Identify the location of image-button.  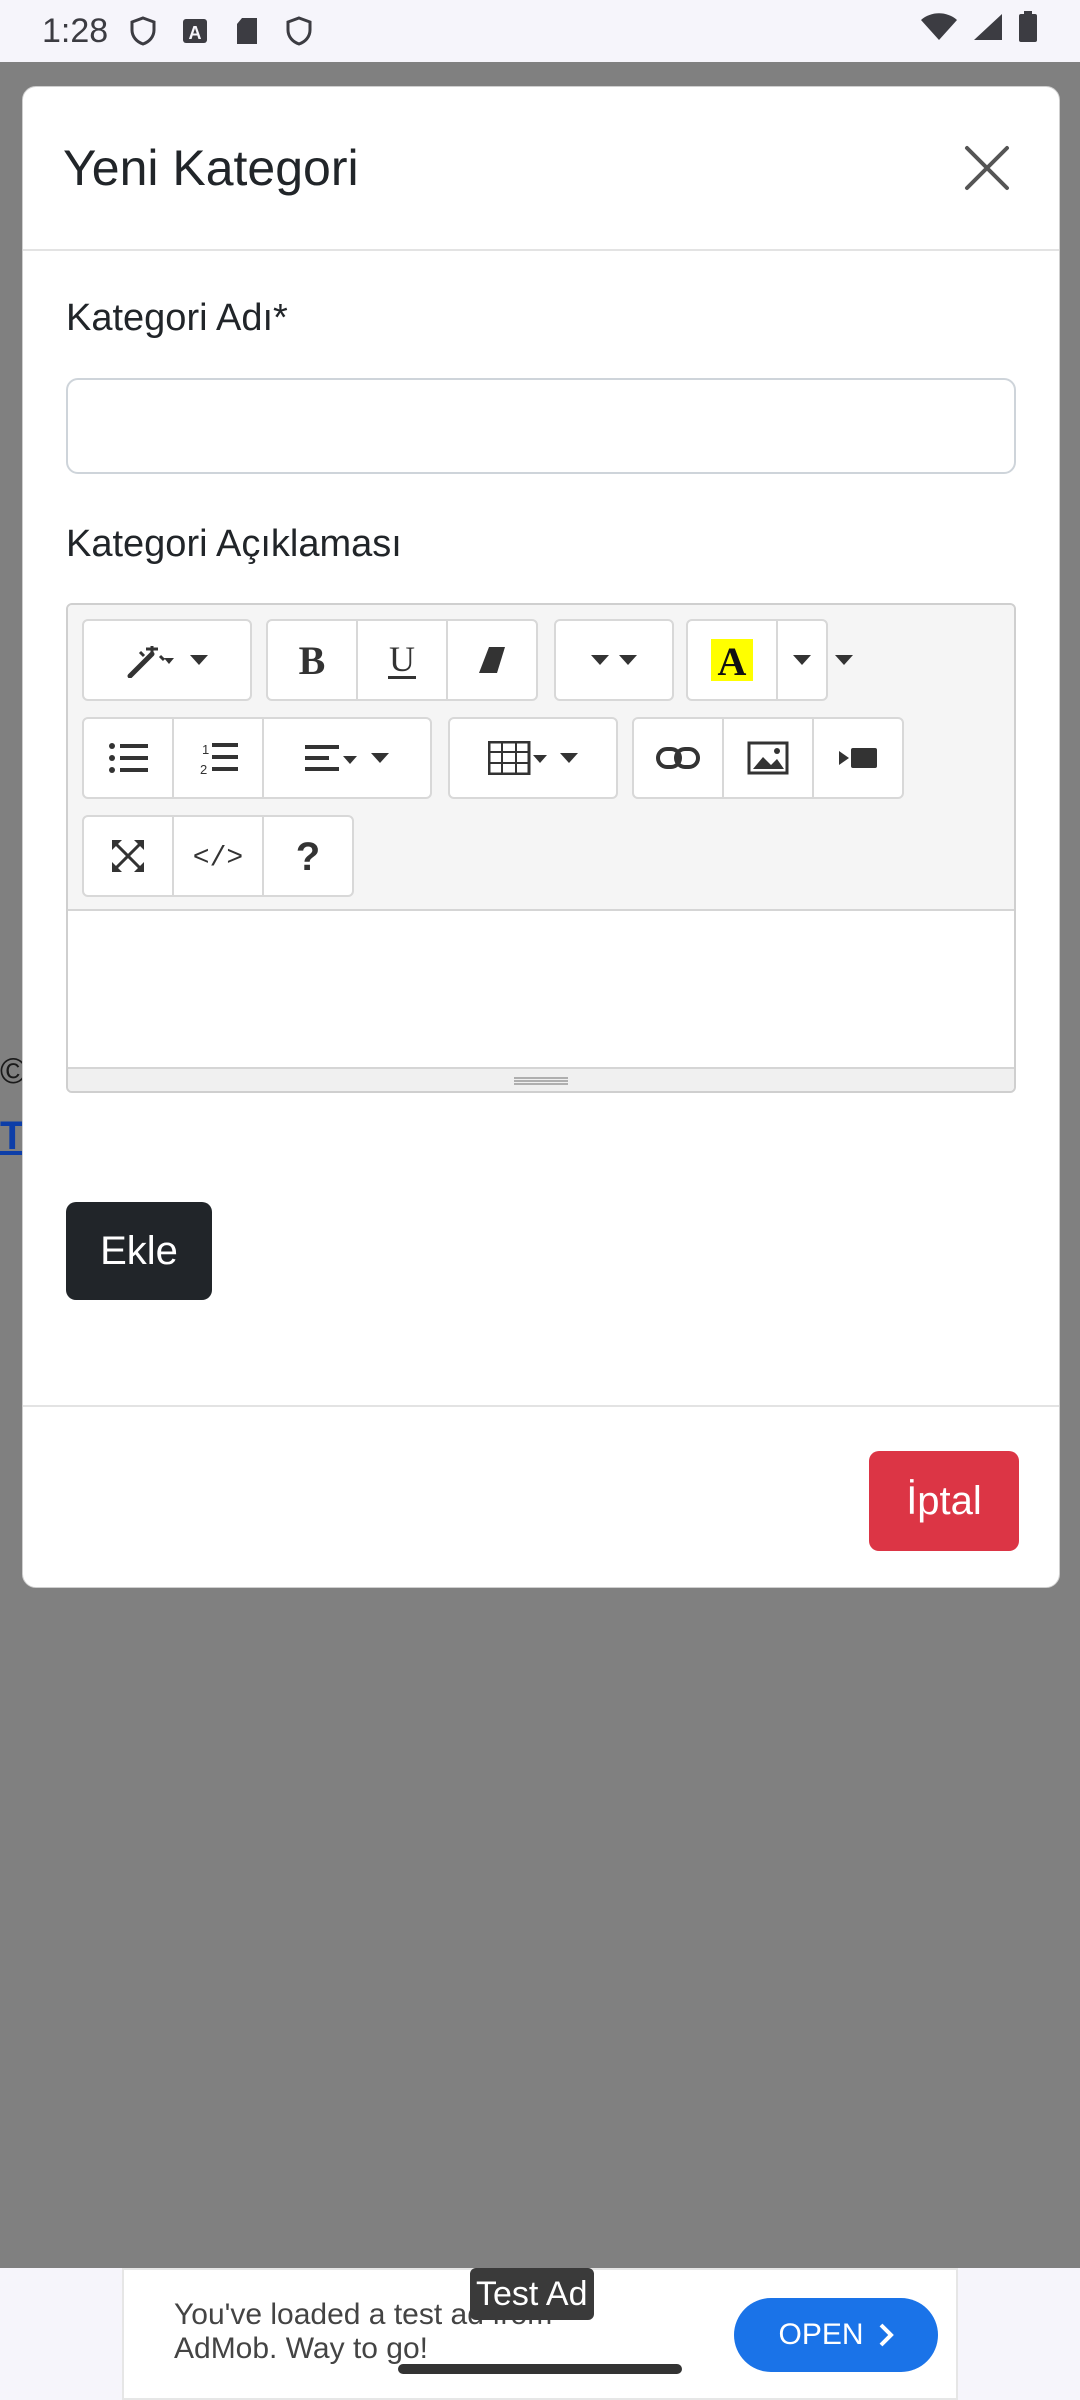
(768, 758).